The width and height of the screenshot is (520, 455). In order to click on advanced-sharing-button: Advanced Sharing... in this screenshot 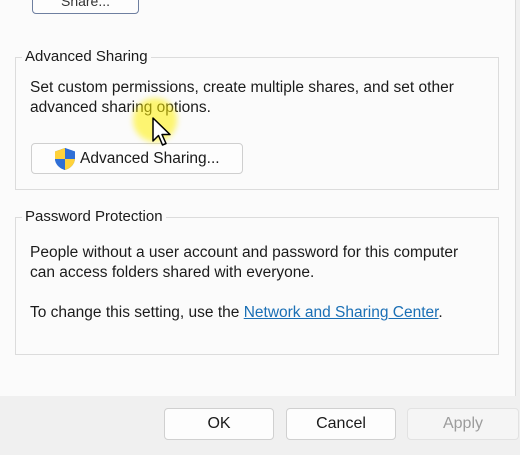, I will do `click(137, 158)`.